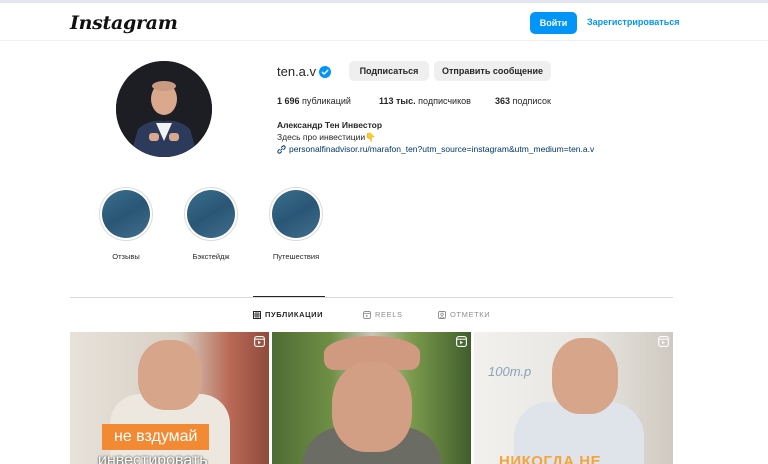  I want to click on post-thumbnail, so click(371, 398).